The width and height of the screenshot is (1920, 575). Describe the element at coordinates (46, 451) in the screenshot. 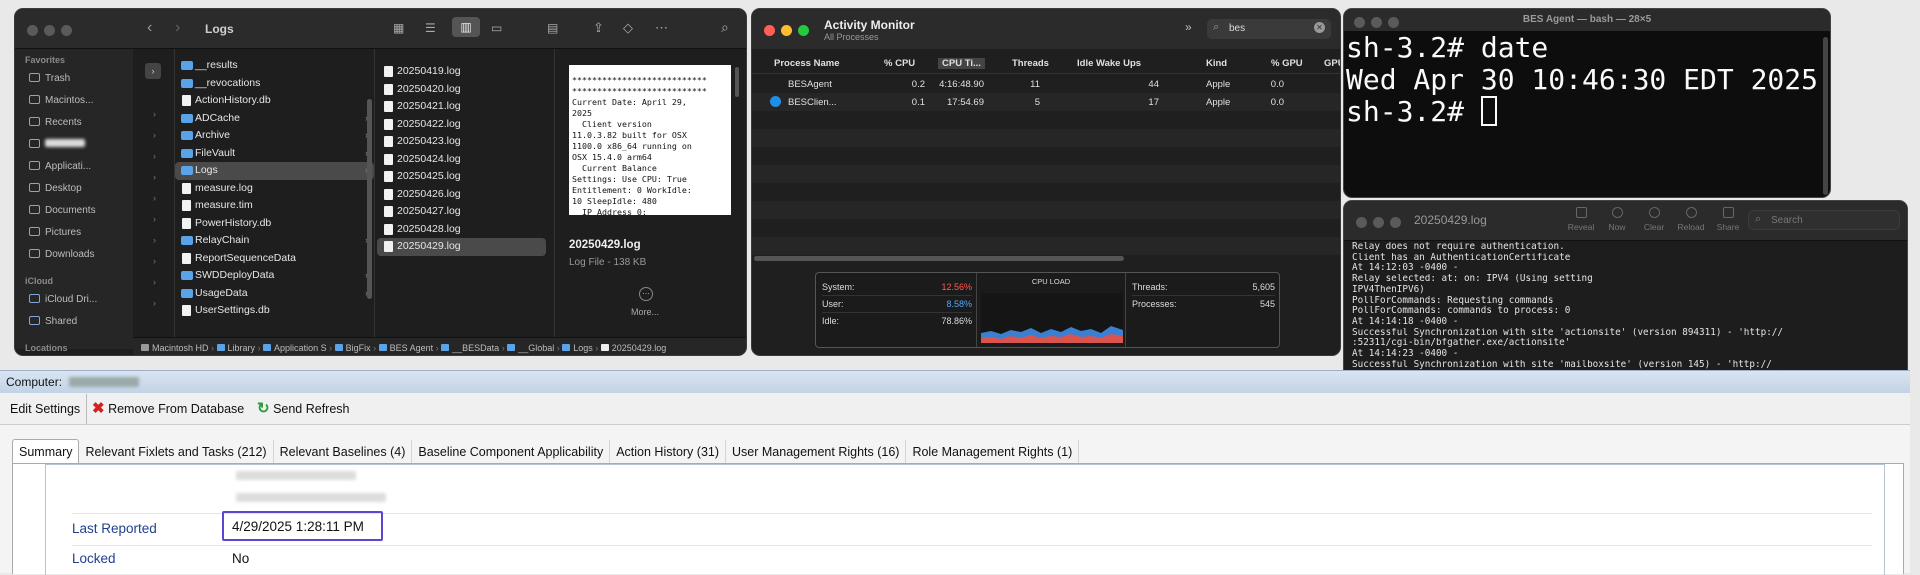

I see `tab-summary: Summary` at that location.